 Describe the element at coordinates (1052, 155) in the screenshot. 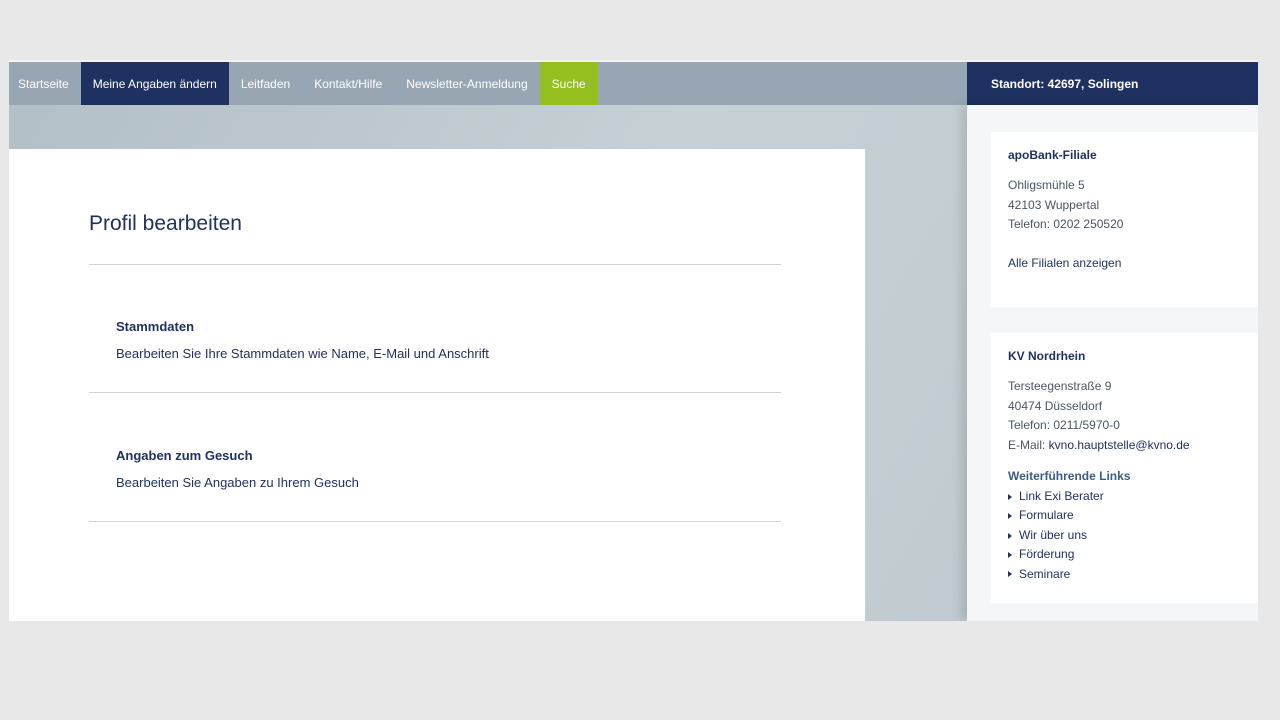

I see `bank-card-title: apoBank-Filiale` at that location.